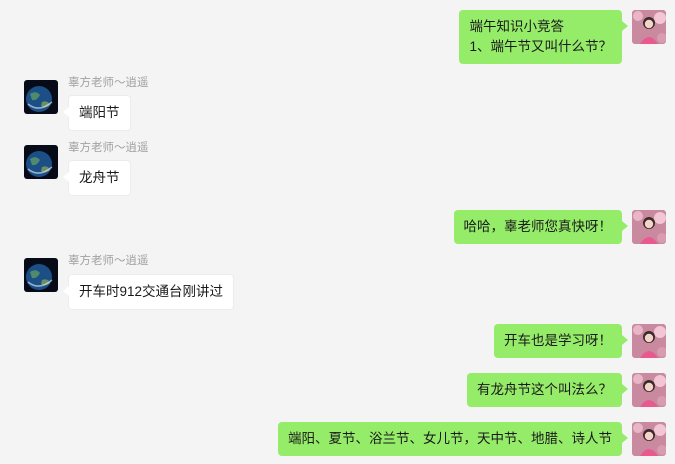  I want to click on message-bubble-outgoing: 哈哈，辜老师您真快呀！, so click(540, 227).